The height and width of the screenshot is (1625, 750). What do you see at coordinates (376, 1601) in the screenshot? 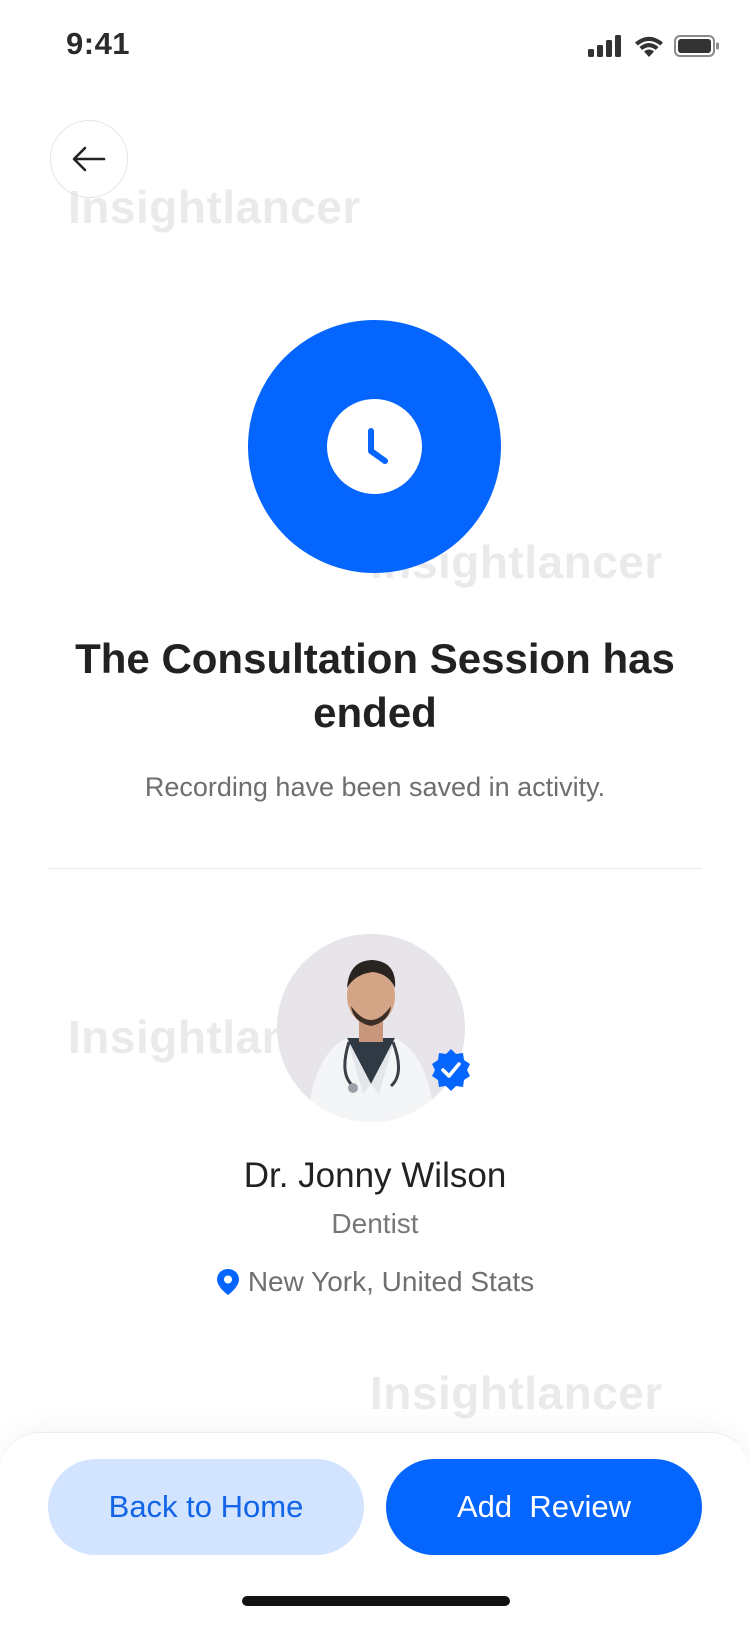
I see `home-indicator` at bounding box center [376, 1601].